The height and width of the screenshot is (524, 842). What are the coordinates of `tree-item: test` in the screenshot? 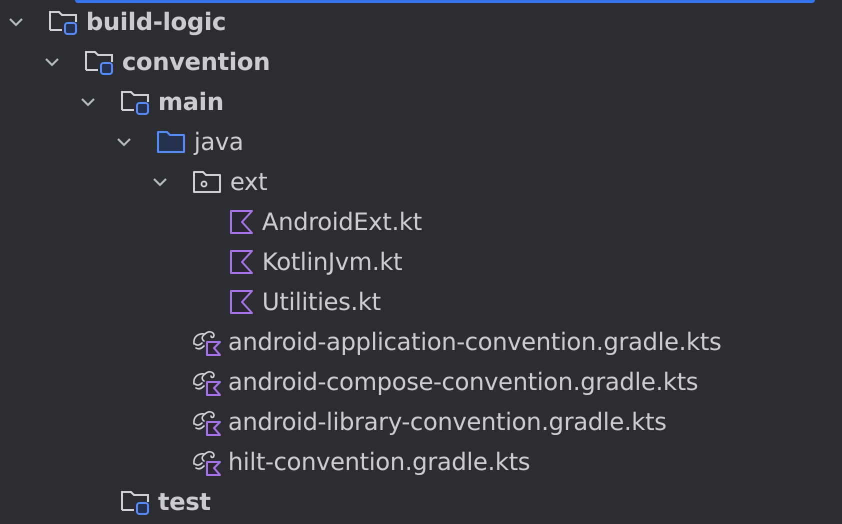 It's located at (184, 502).